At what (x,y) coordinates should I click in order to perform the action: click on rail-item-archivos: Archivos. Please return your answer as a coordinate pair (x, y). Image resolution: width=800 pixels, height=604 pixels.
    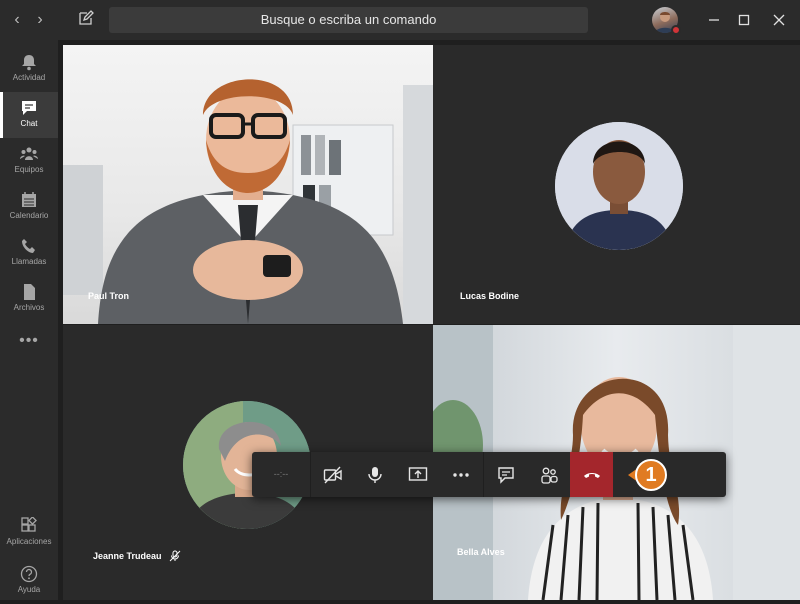
    Looking at the image, I should click on (29, 299).